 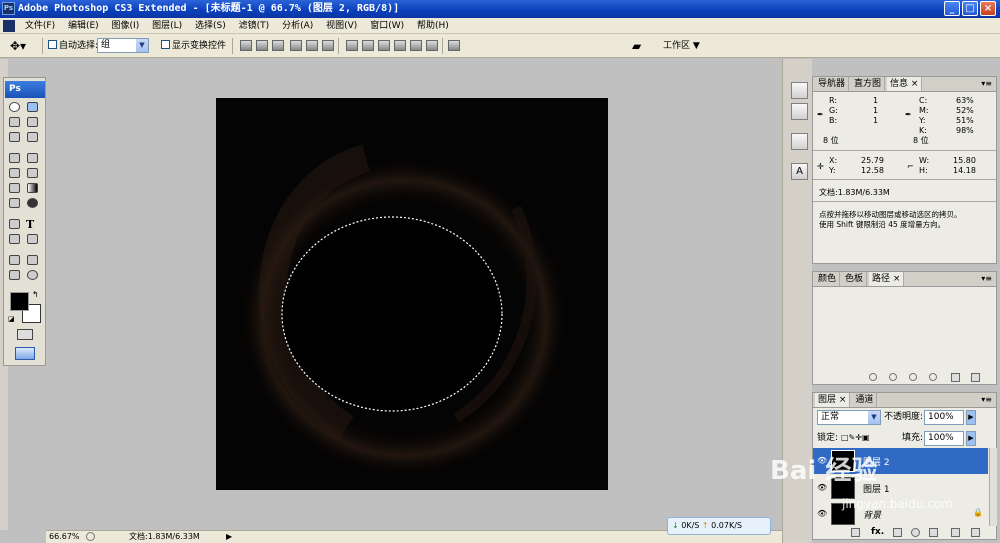 I want to click on menu-view: 视图(V), so click(x=341, y=26).